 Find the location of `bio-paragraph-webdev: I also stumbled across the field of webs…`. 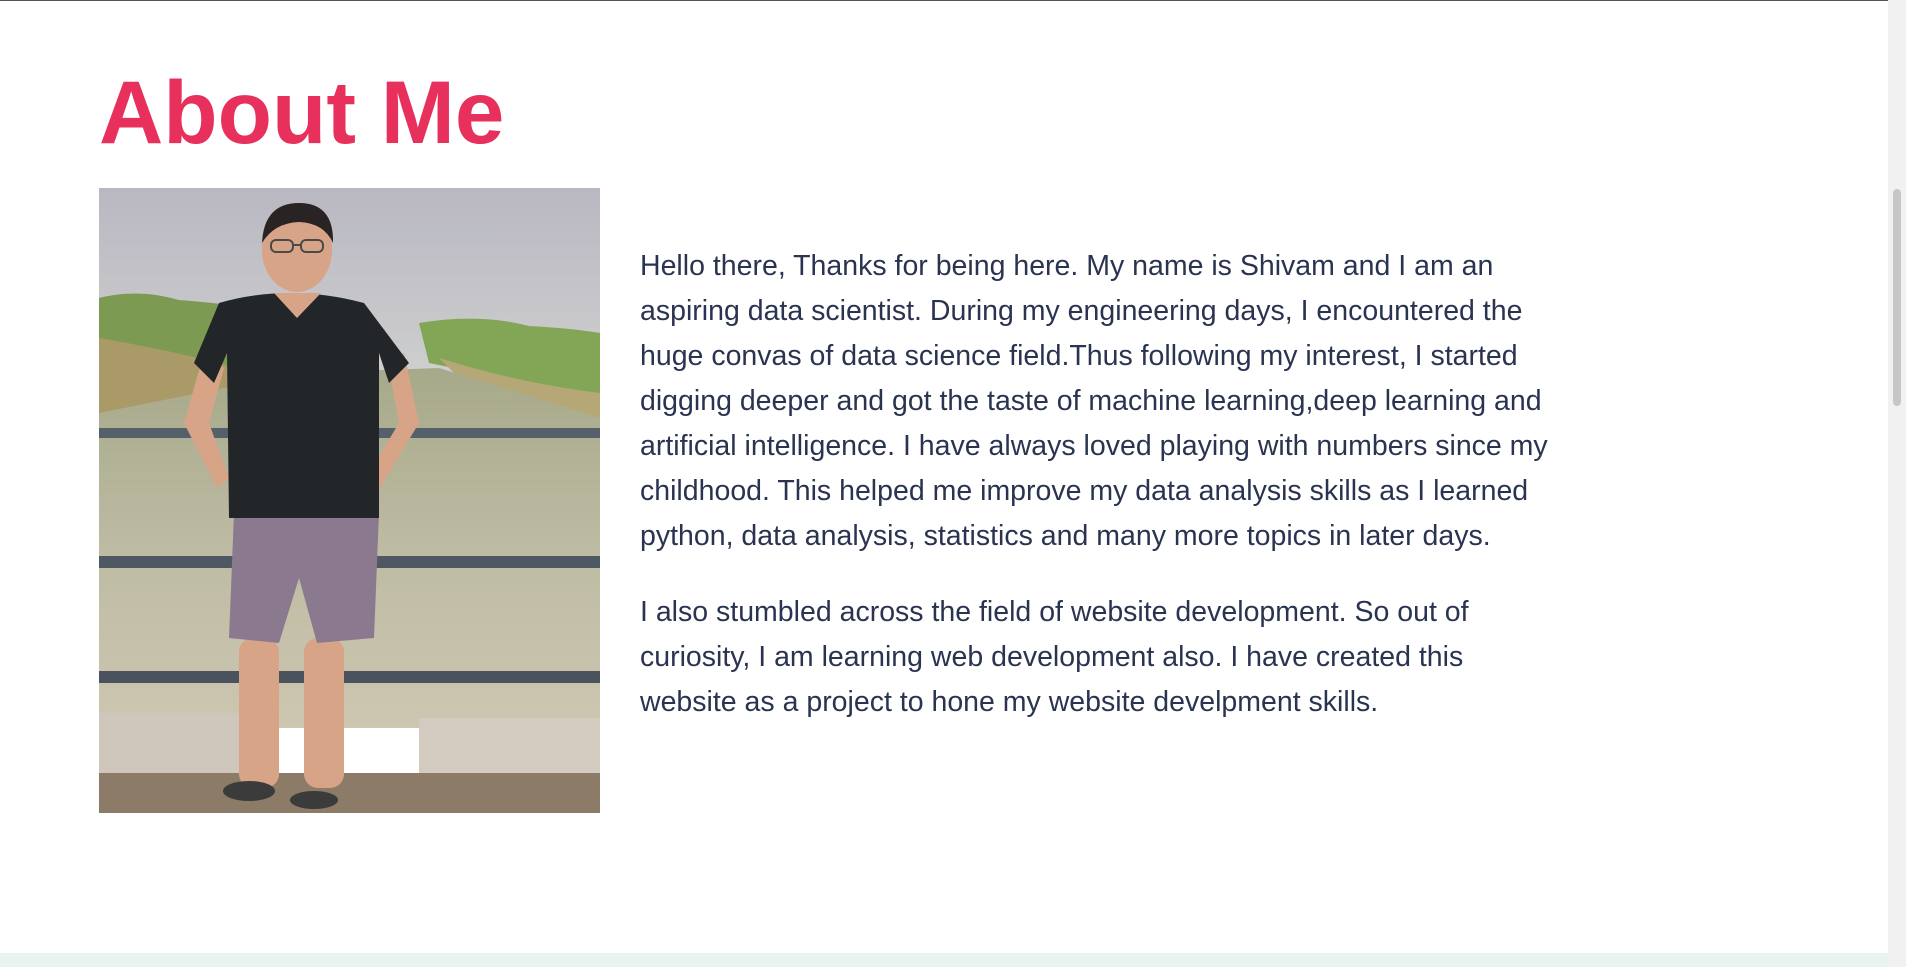

bio-paragraph-webdev: I also stumbled across the field of webs… is located at coordinates (1054, 657).